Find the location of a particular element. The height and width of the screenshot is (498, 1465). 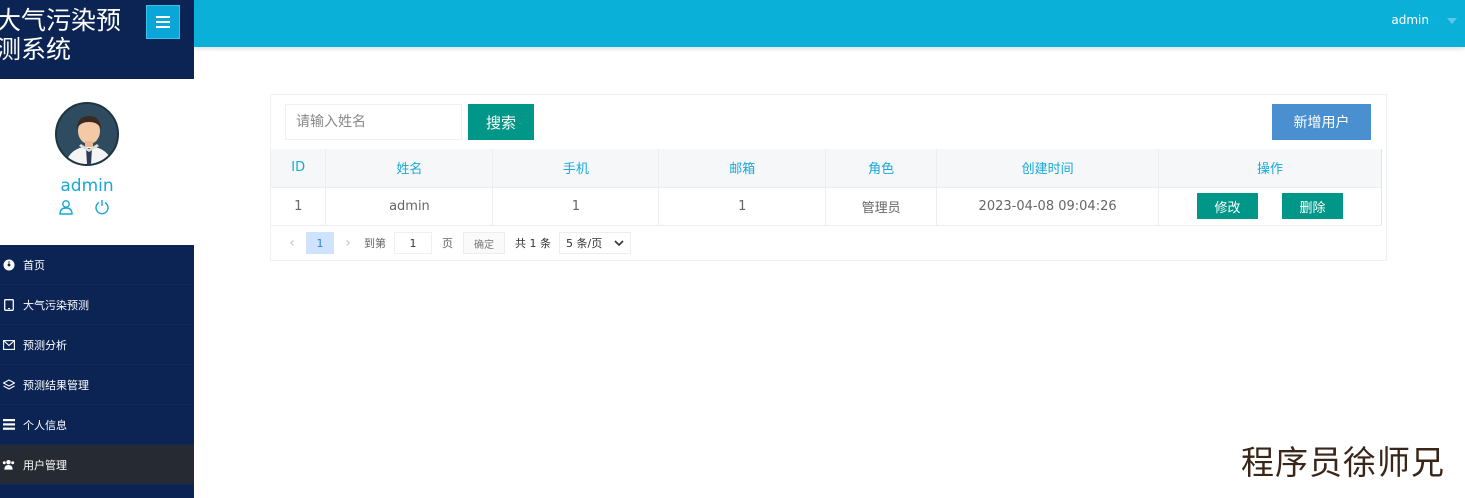

column-header-phone: 手机 is located at coordinates (576, 168).